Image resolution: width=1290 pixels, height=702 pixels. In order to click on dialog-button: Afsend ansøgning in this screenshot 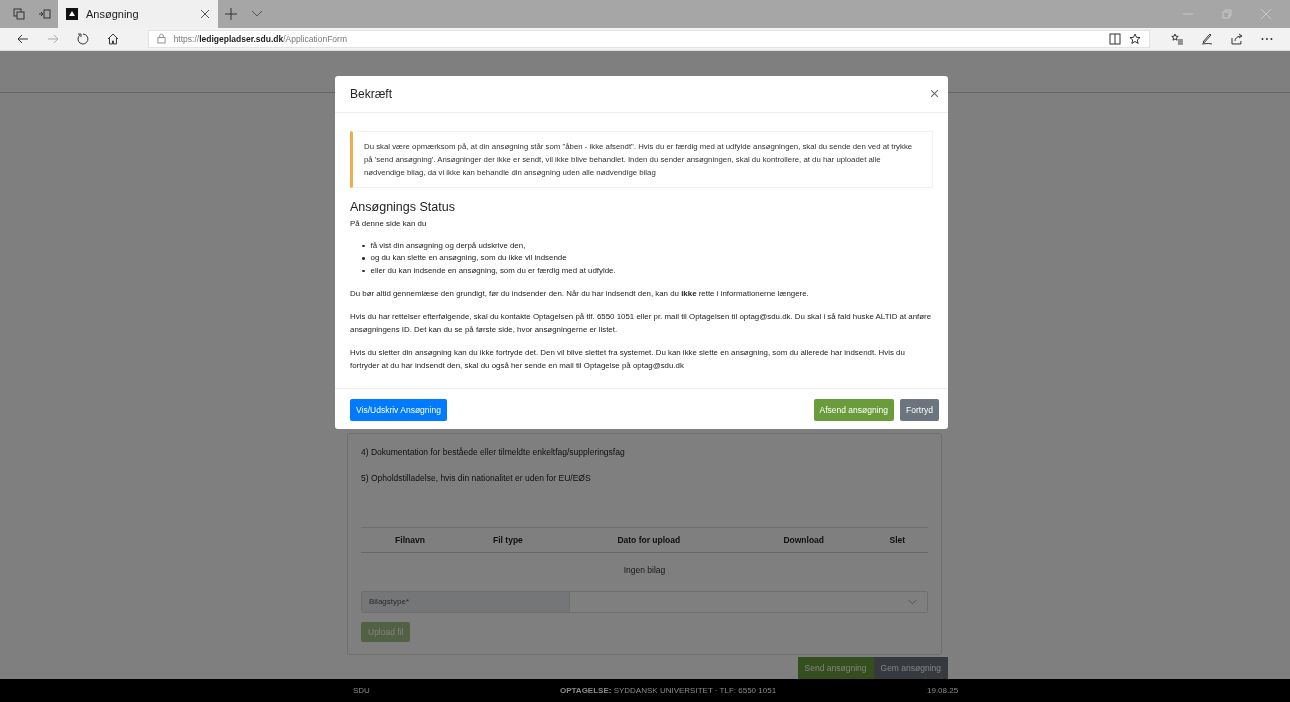, I will do `click(854, 410)`.